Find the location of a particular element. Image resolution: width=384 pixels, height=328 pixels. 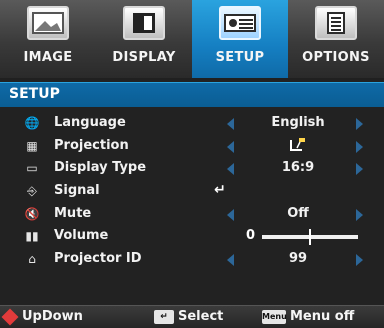

menu-item-label: Signal is located at coordinates (77, 190).